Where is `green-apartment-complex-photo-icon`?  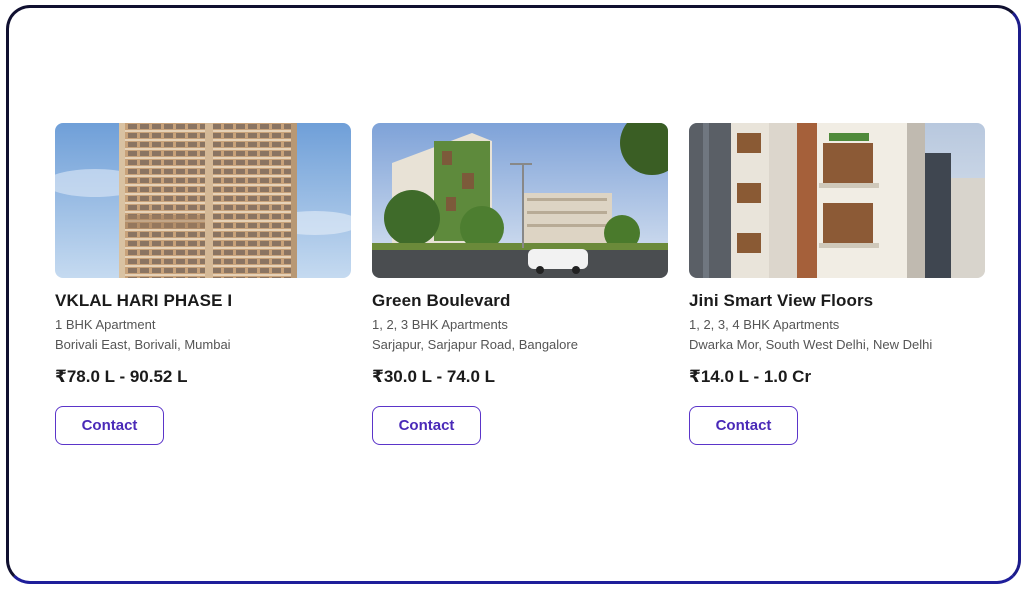
green-apartment-complex-photo-icon is located at coordinates (520, 200).